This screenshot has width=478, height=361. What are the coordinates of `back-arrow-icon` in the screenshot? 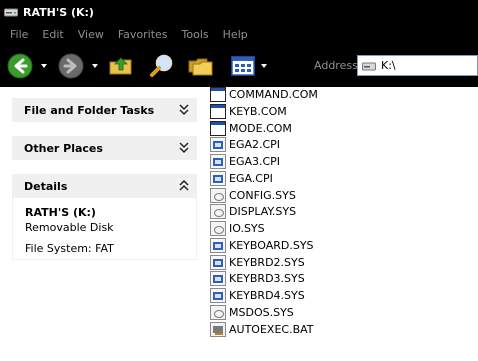 It's located at (20, 66).